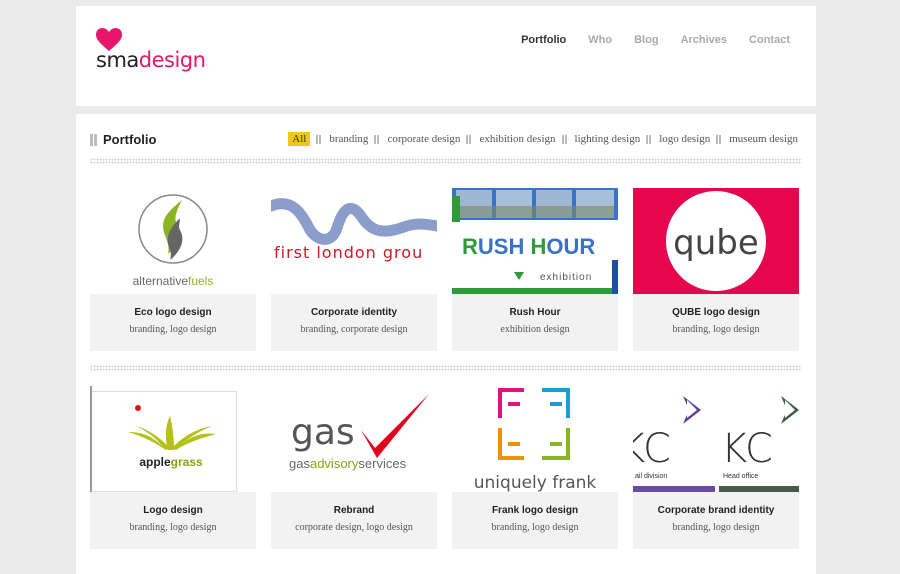  Describe the element at coordinates (740, 476) in the screenshot. I see `thumb-kc-cap2: Head office` at that location.